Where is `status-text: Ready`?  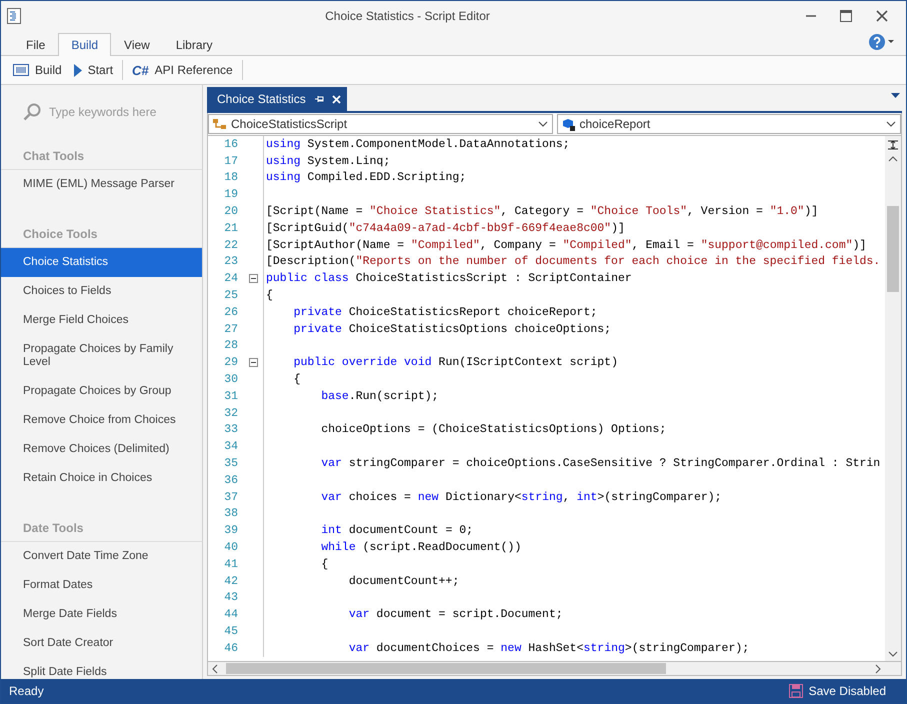 status-text: Ready is located at coordinates (26, 691).